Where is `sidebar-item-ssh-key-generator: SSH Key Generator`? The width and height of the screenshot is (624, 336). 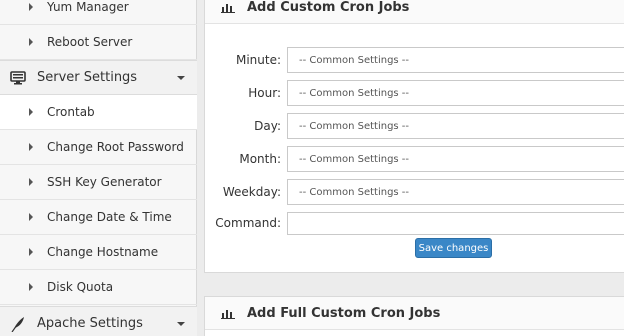
sidebar-item-ssh-key-generator: SSH Key Generator is located at coordinates (98, 182).